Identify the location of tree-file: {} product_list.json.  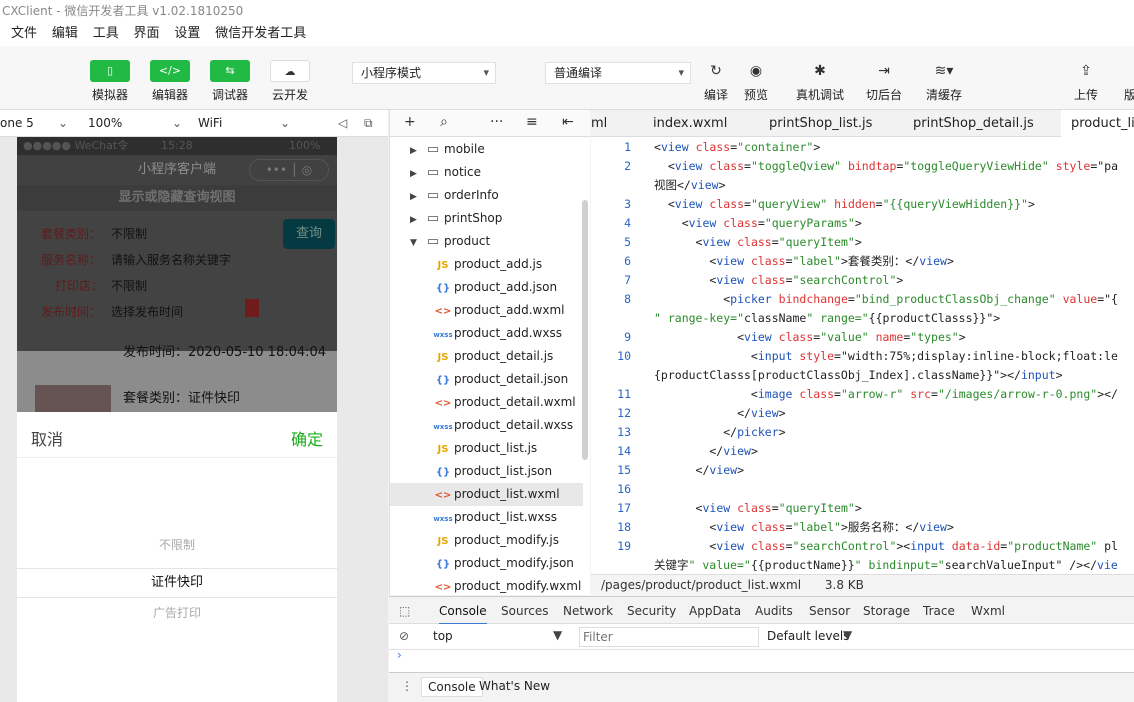
(492, 471).